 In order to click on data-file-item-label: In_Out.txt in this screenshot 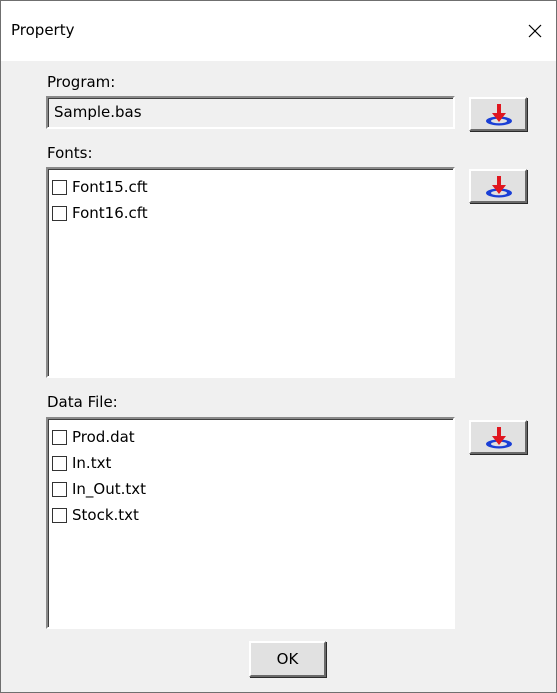, I will do `click(109, 489)`.